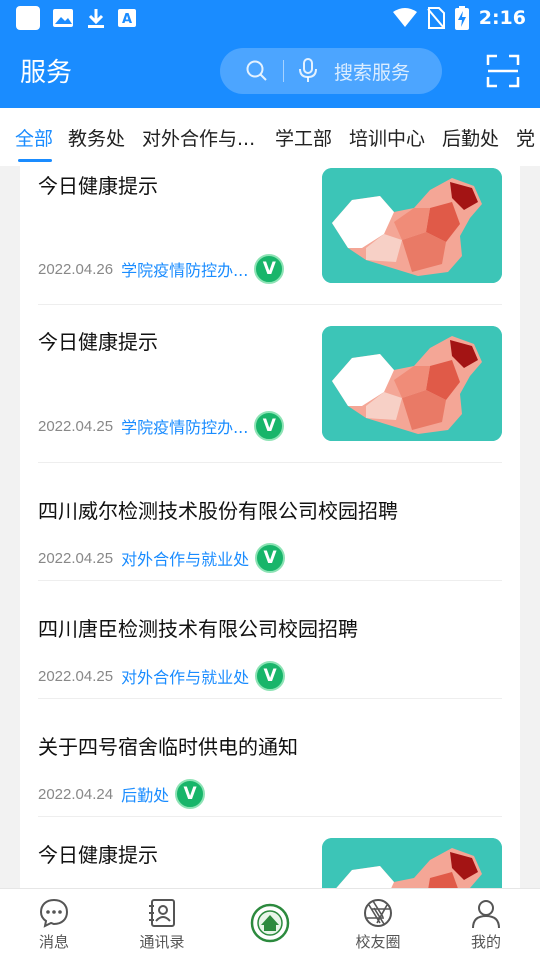 The image size is (540, 960). Describe the element at coordinates (283, 71) in the screenshot. I see `search-divider` at that location.